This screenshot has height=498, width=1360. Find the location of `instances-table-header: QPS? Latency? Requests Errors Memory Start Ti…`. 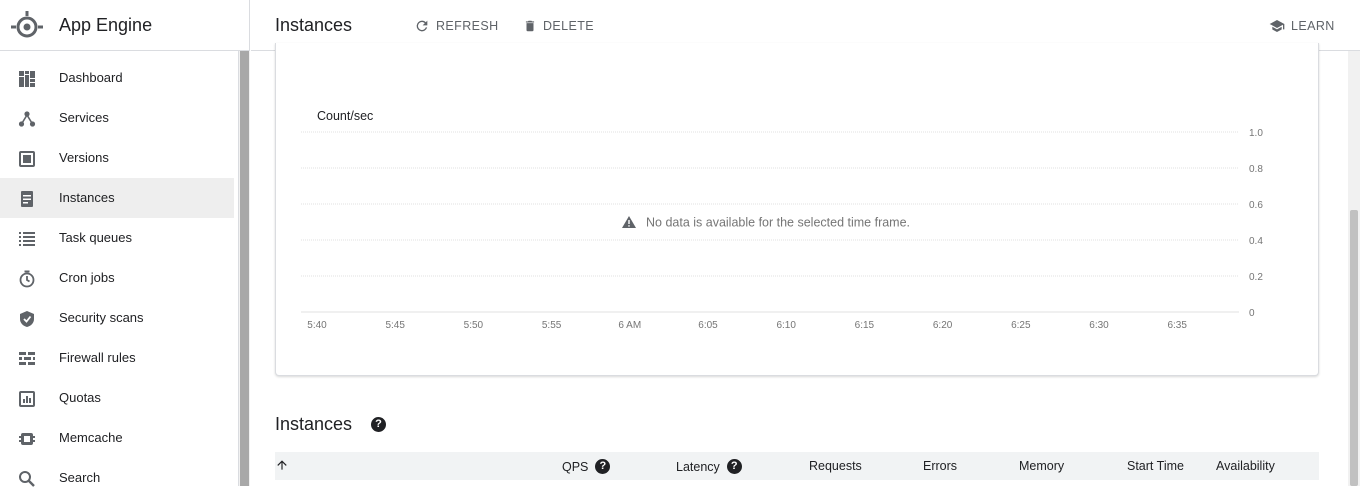

instances-table-header: QPS? Latency? Requests Errors Memory Start Ti… is located at coordinates (797, 466).